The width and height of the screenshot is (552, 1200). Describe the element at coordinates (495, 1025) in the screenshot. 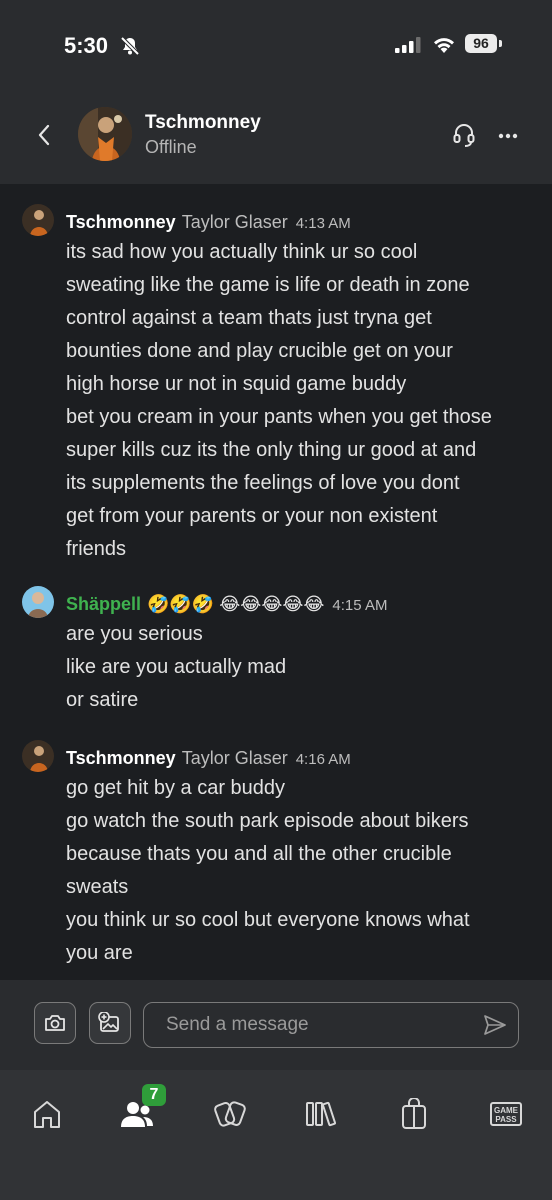

I see `send-icon` at that location.